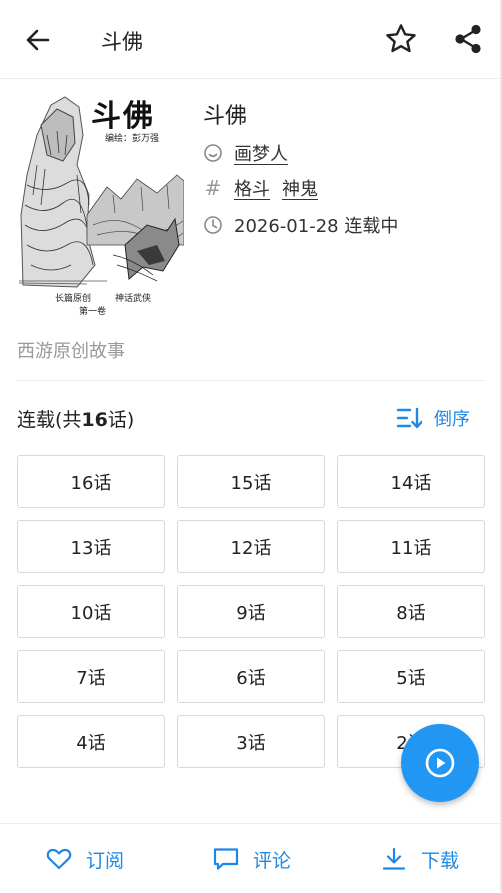 The height and width of the screenshot is (893, 502). I want to click on tags-row: # 格斗 神鬼, so click(266, 188).